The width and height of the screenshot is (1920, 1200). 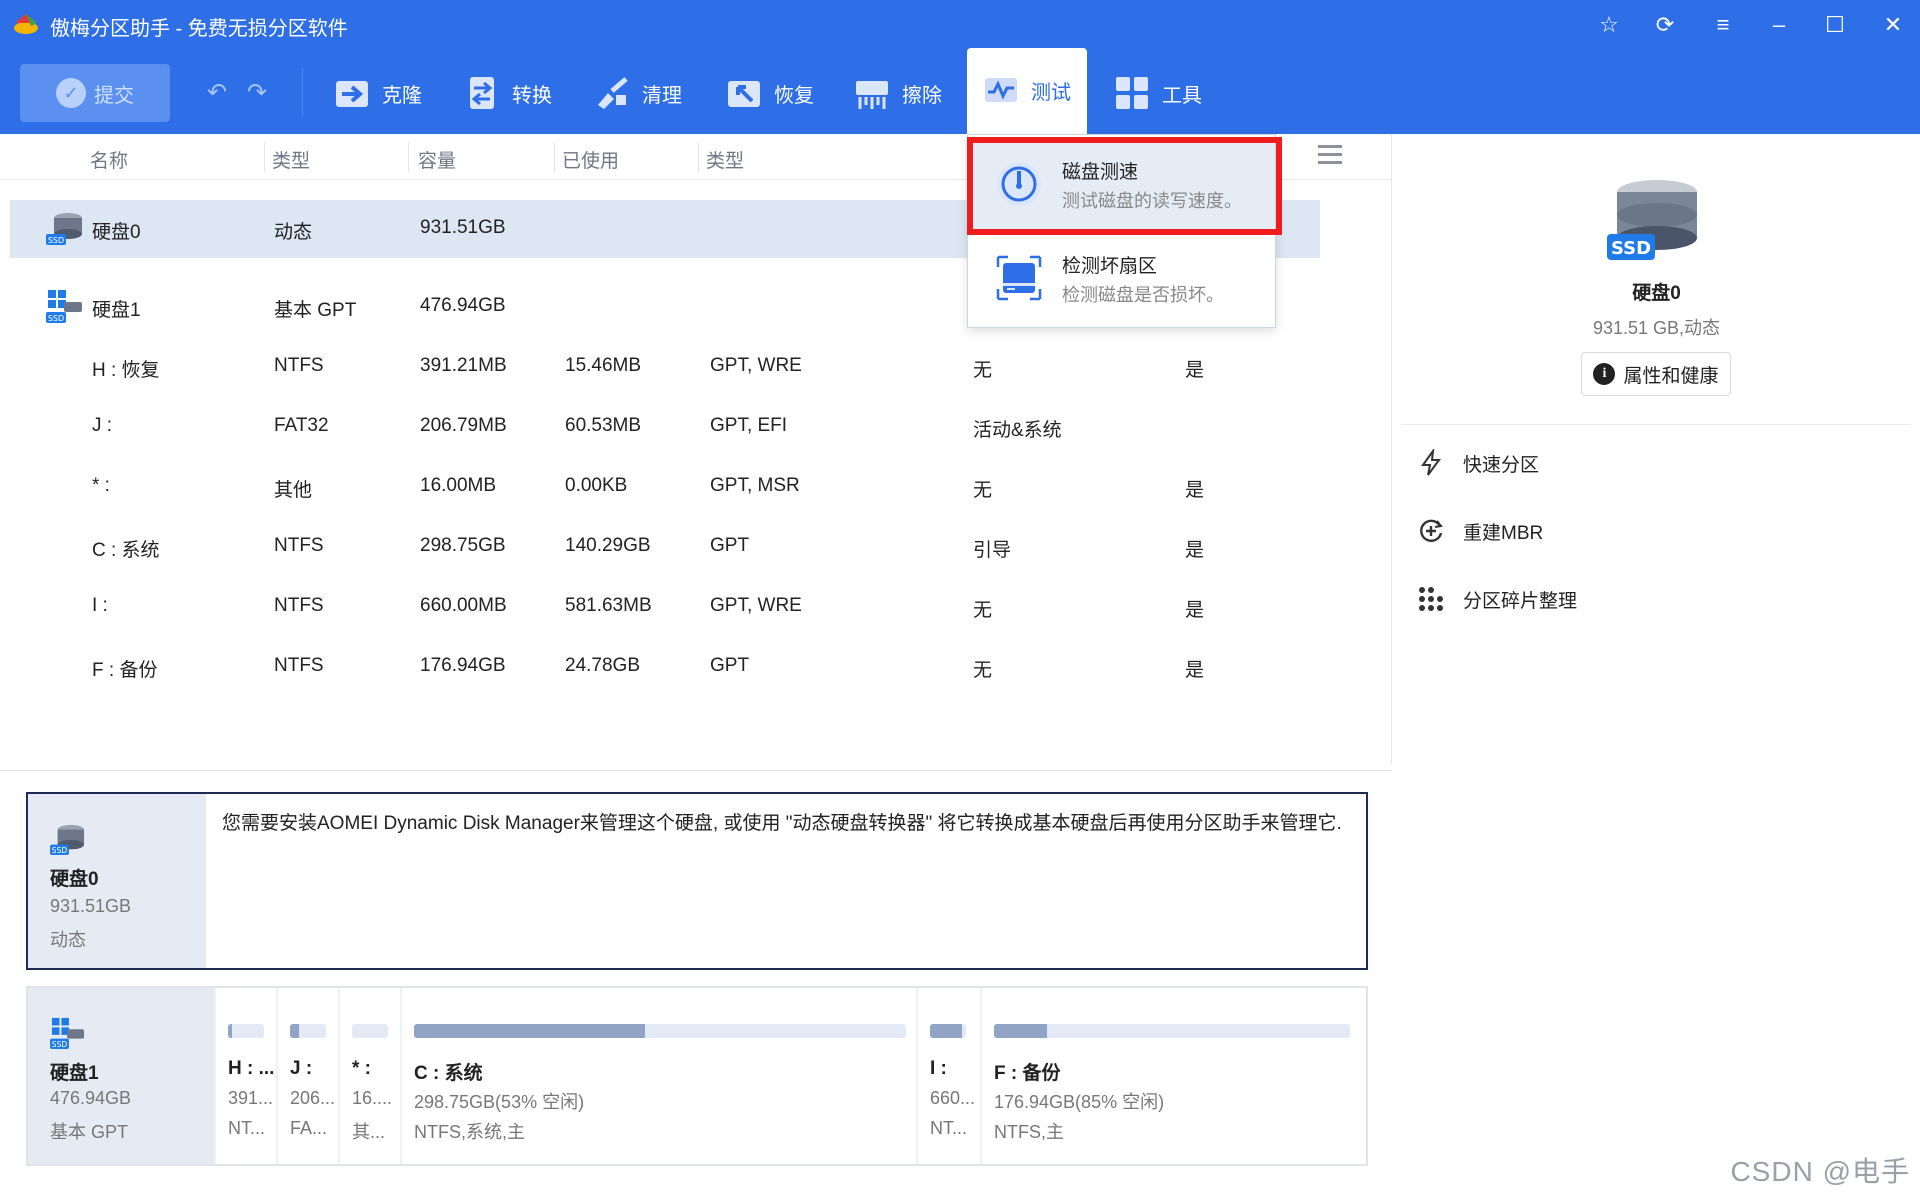 What do you see at coordinates (121, 1076) in the screenshot?
I see `disk-map-summary: SSD 硬盘1 476.94GB 基本 GPT` at bounding box center [121, 1076].